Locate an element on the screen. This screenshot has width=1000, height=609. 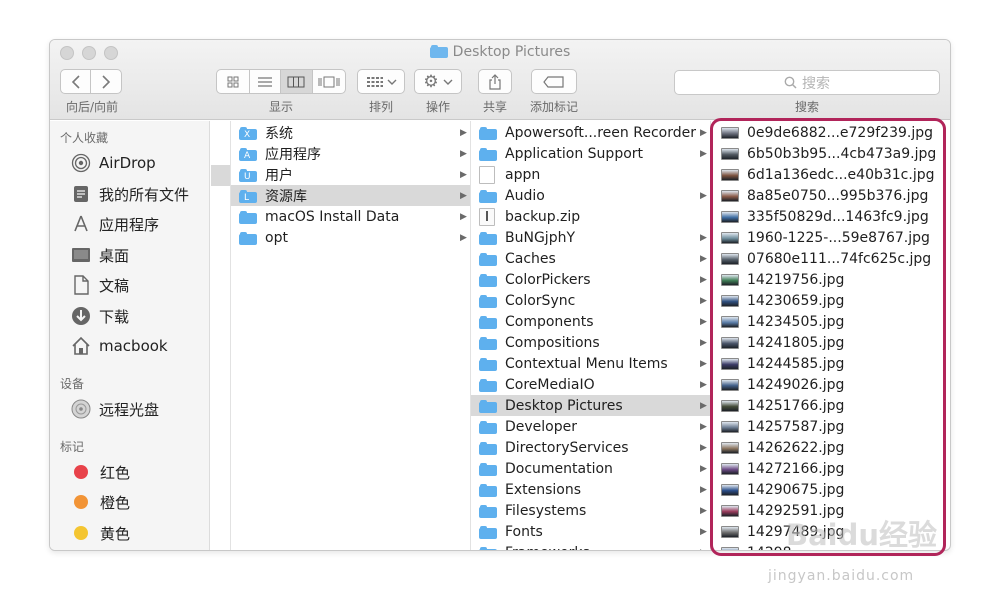
column-2-row: Frameworks▶ is located at coordinates (590, 546).